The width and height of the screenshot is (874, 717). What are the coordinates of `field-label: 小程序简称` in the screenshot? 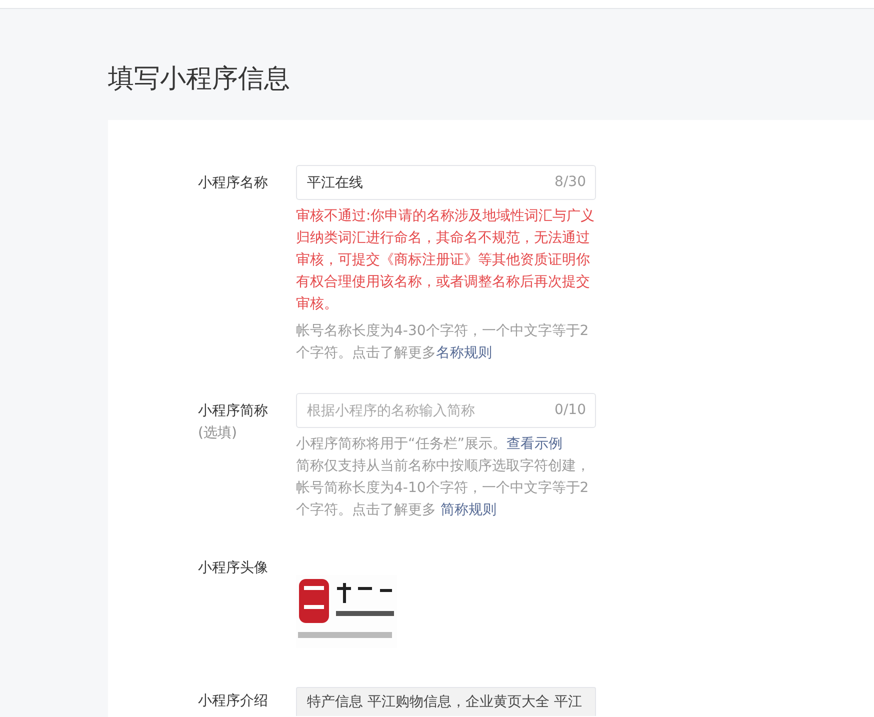 It's located at (233, 411).